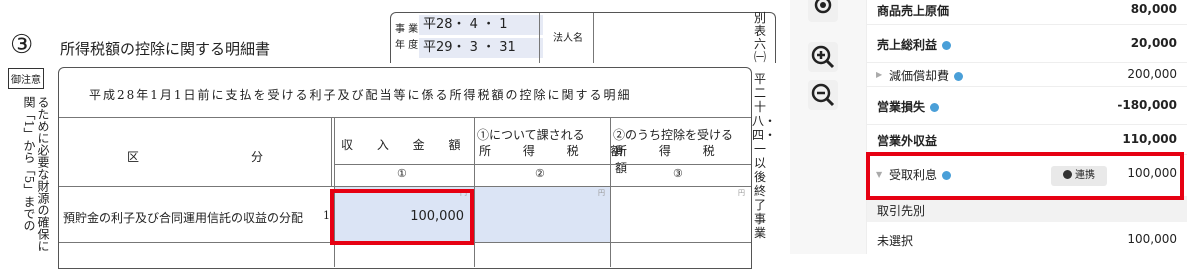  I want to click on row1-yen-unit-3: 円, so click(741, 193).